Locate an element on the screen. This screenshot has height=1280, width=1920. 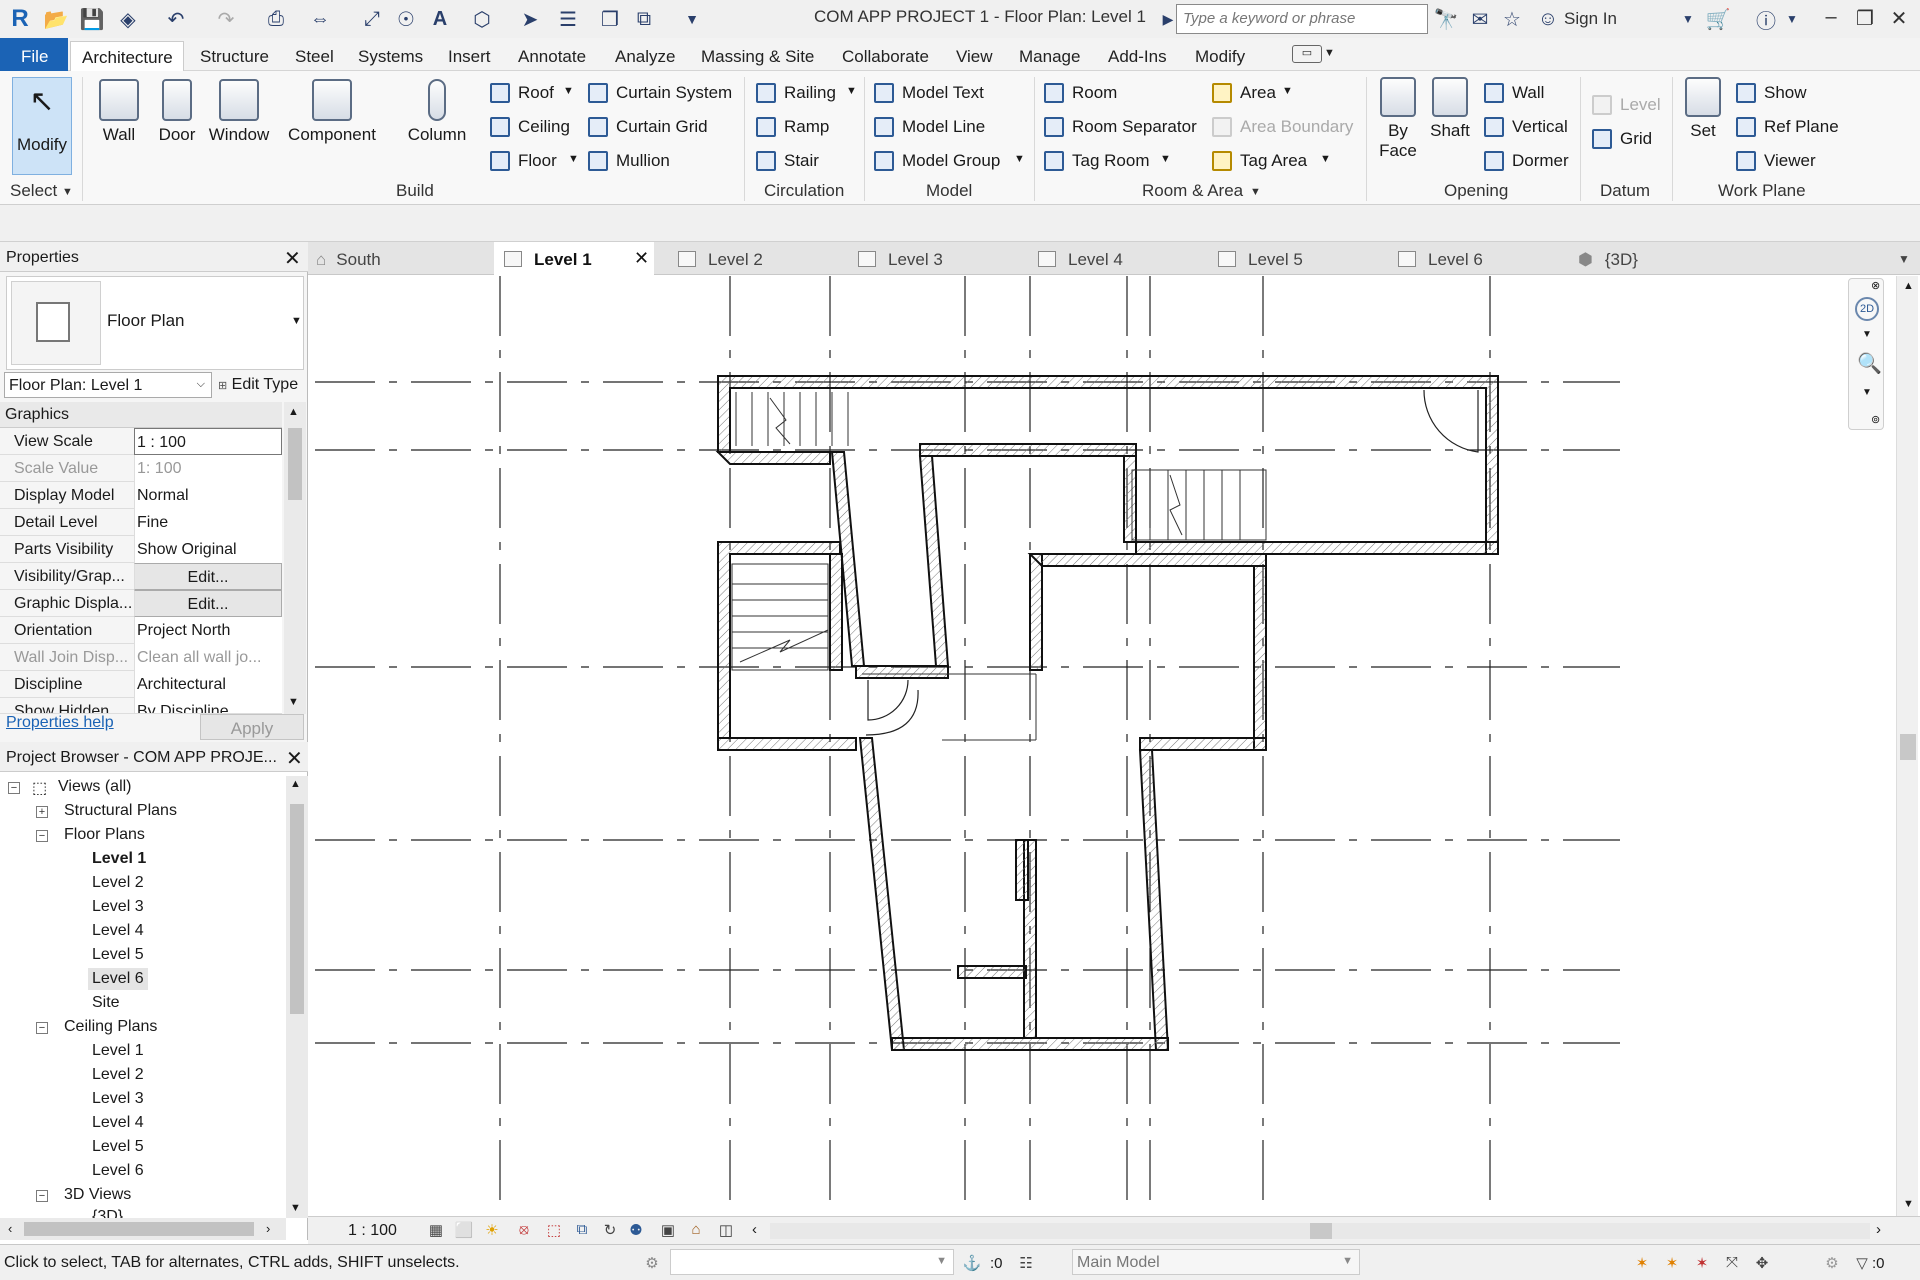
viewer-button: Viewer is located at coordinates (1790, 161).